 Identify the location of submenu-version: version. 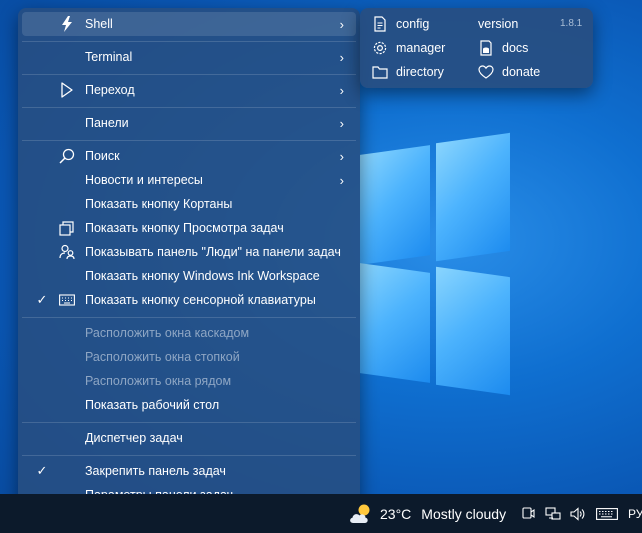
(498, 24).